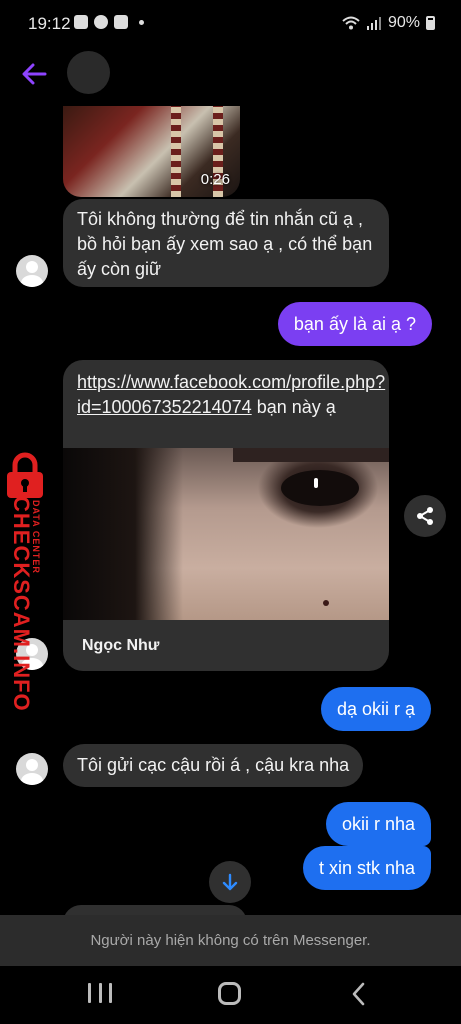 The height and width of the screenshot is (1024, 461). I want to click on nav-back-icon, so click(359, 994).